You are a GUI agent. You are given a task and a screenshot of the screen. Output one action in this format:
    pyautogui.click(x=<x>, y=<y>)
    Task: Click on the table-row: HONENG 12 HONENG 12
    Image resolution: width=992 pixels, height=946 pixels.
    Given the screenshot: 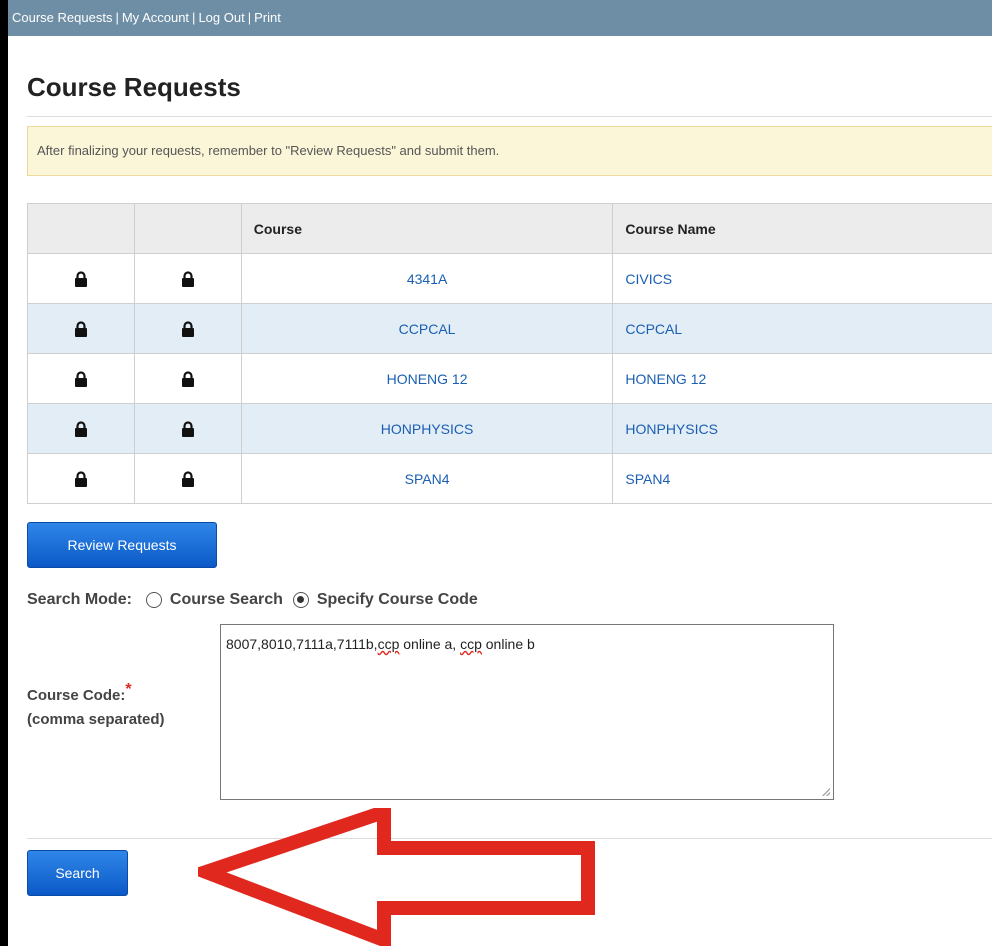 What is the action you would take?
    pyautogui.click(x=509, y=378)
    